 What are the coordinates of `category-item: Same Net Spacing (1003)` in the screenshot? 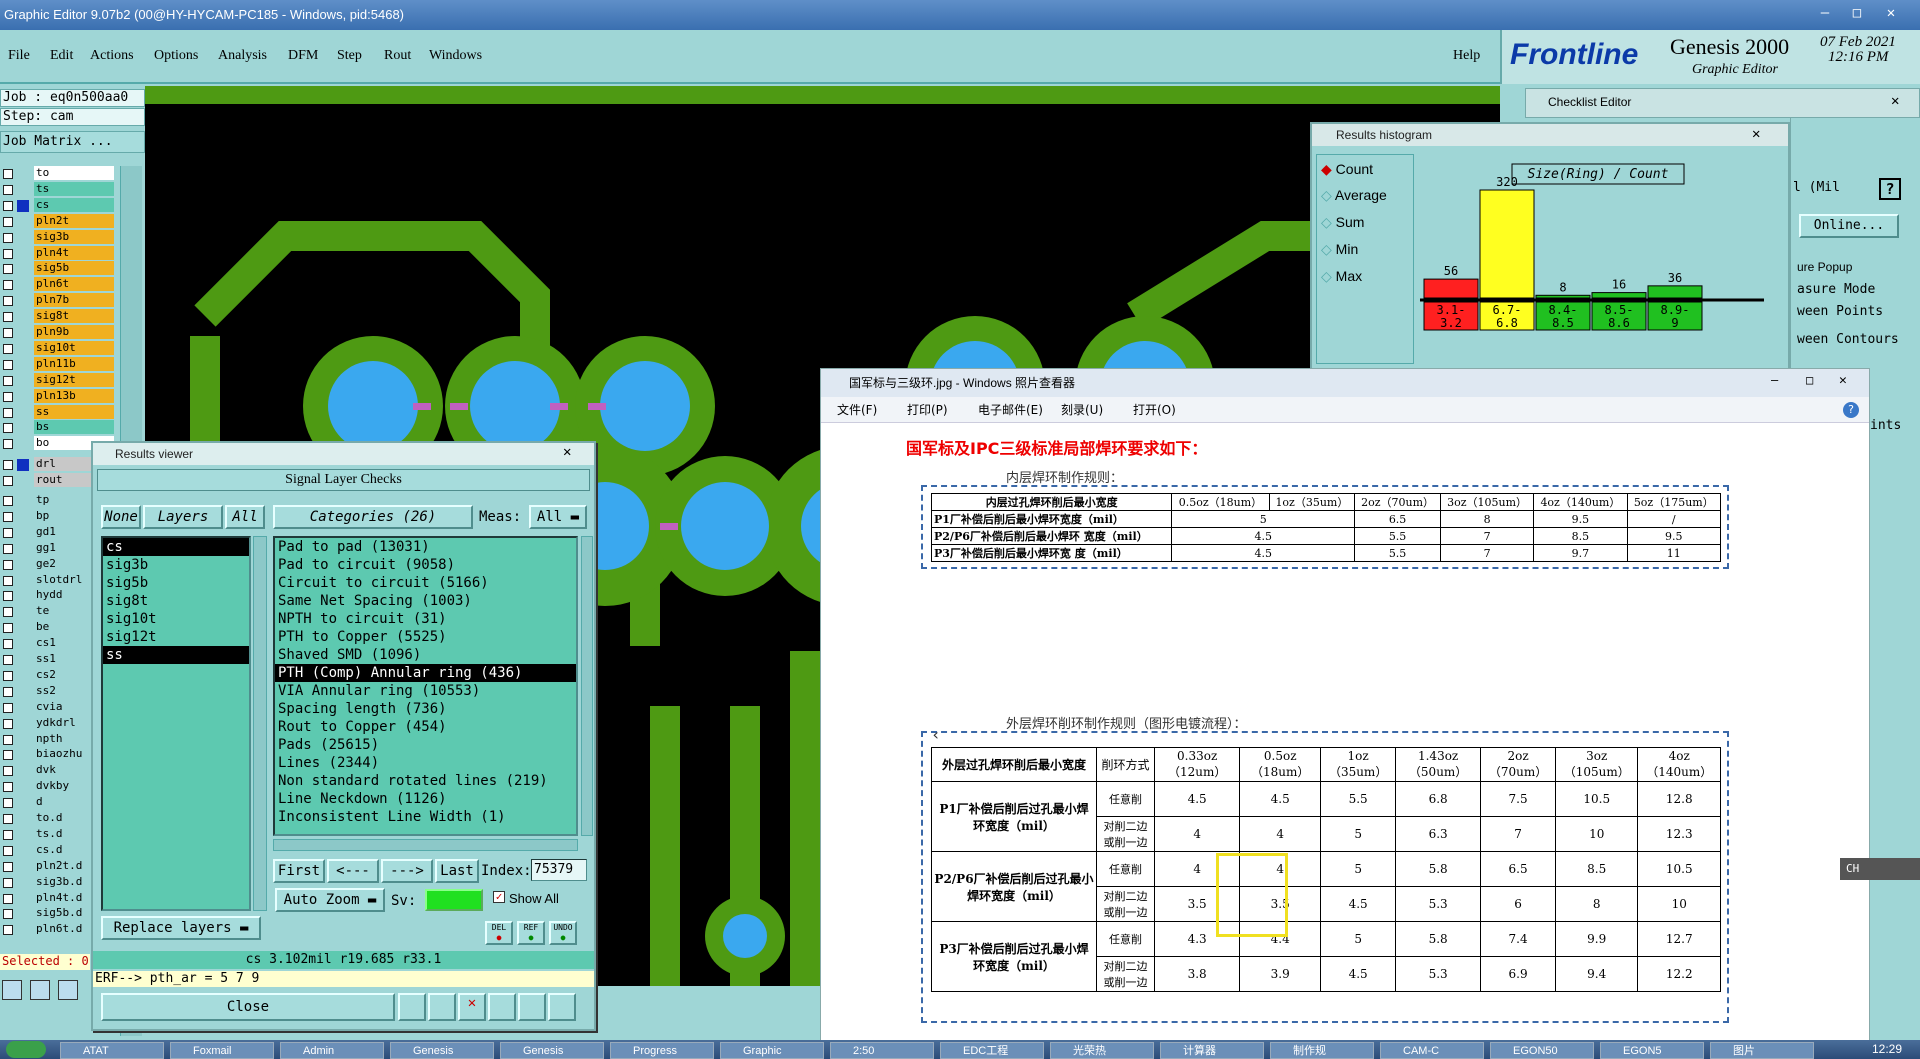 It's located at (425, 601).